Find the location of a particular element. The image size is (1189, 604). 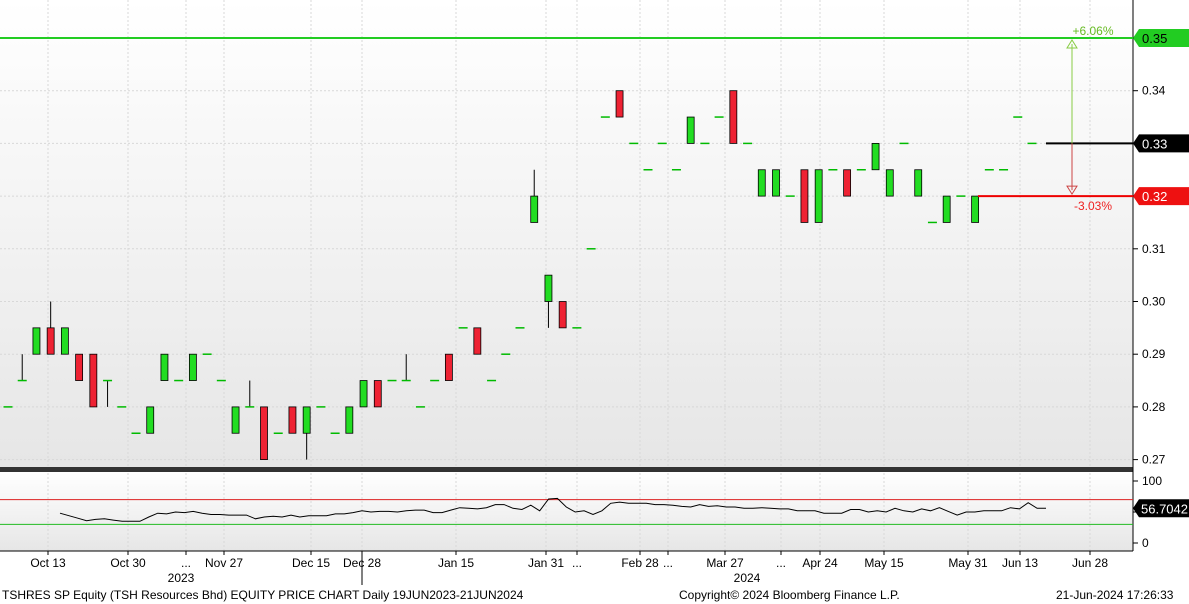

x-tick-label: Jan 31 is located at coordinates (546, 563).